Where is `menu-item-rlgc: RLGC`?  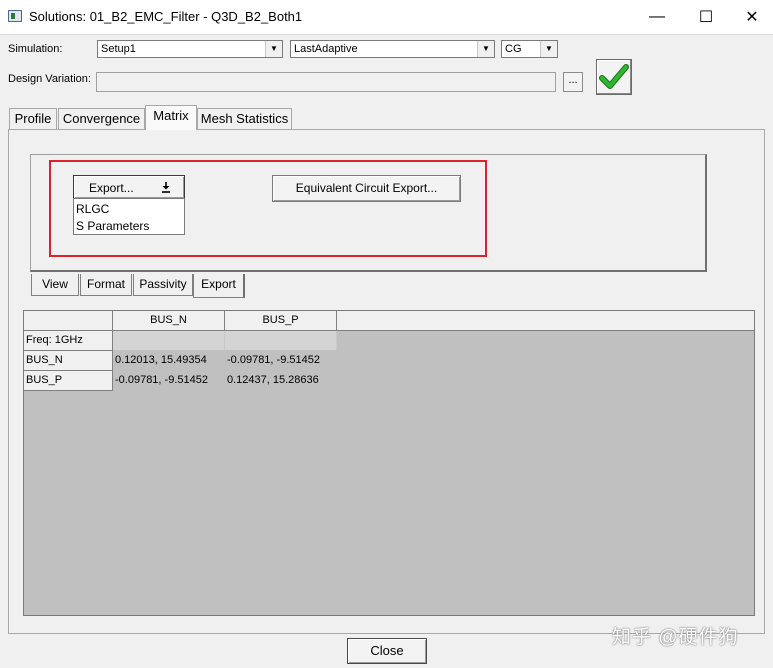 menu-item-rlgc: RLGC is located at coordinates (92, 209).